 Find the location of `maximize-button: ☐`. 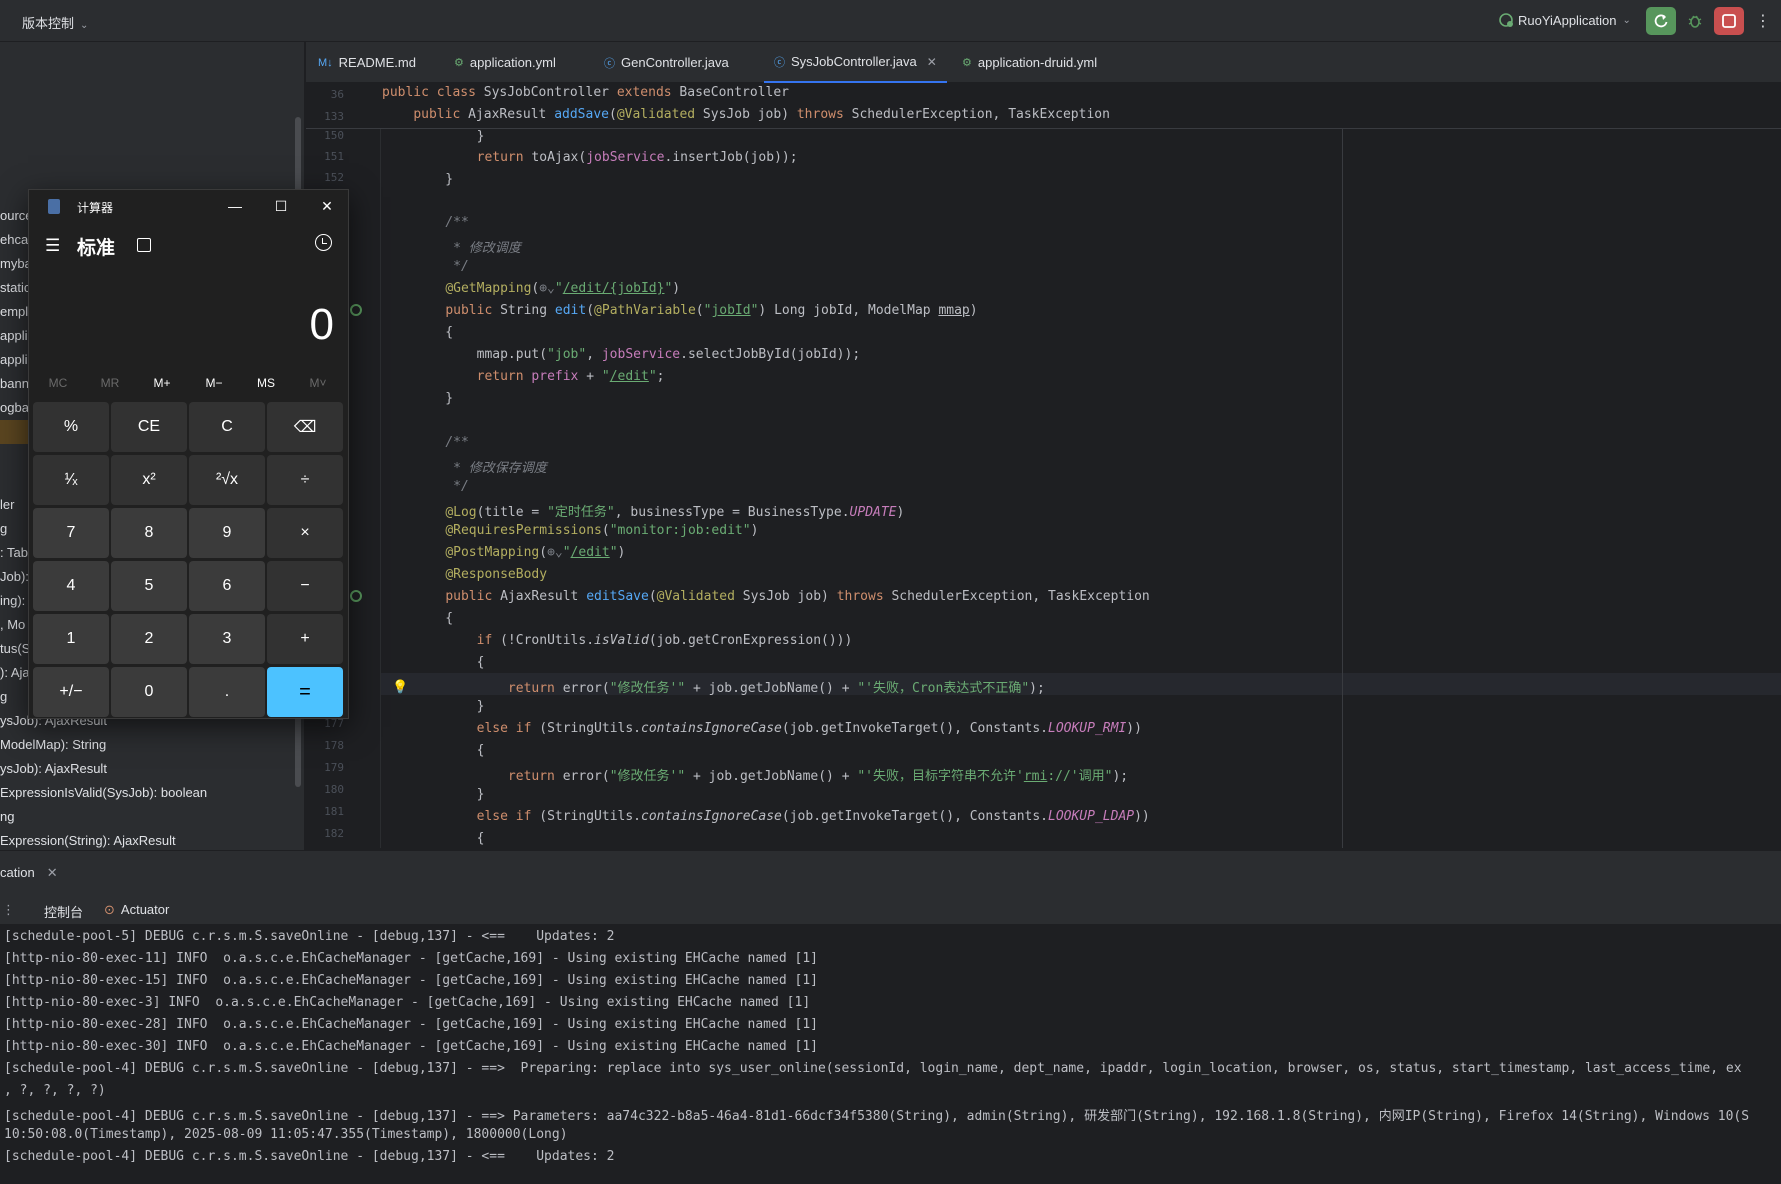

maximize-button: ☐ is located at coordinates (281, 206).